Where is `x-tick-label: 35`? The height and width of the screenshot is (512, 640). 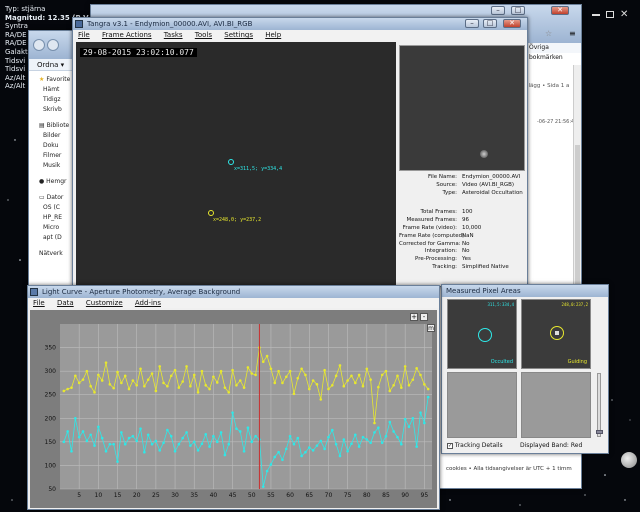 x-tick-label: 35 is located at coordinates (194, 495).